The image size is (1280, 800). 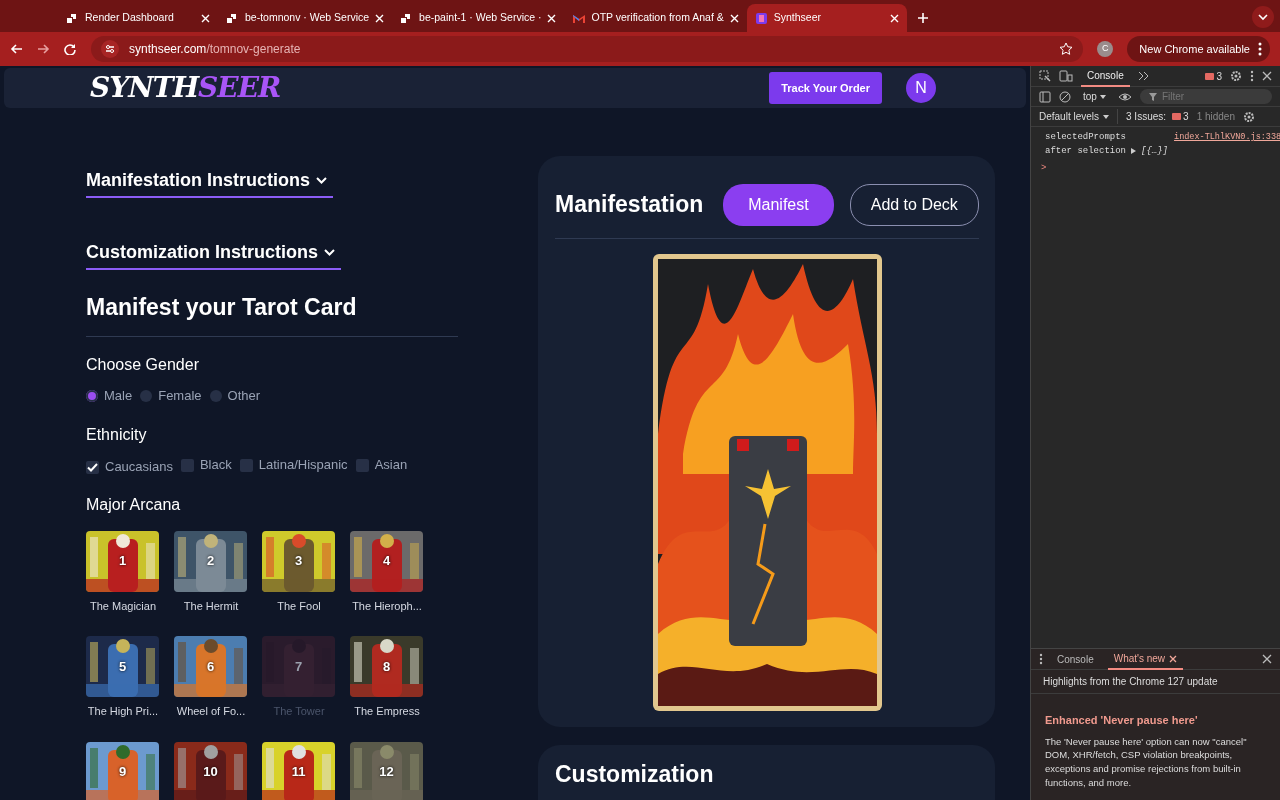 I want to click on check-icon, so click(x=92, y=467).